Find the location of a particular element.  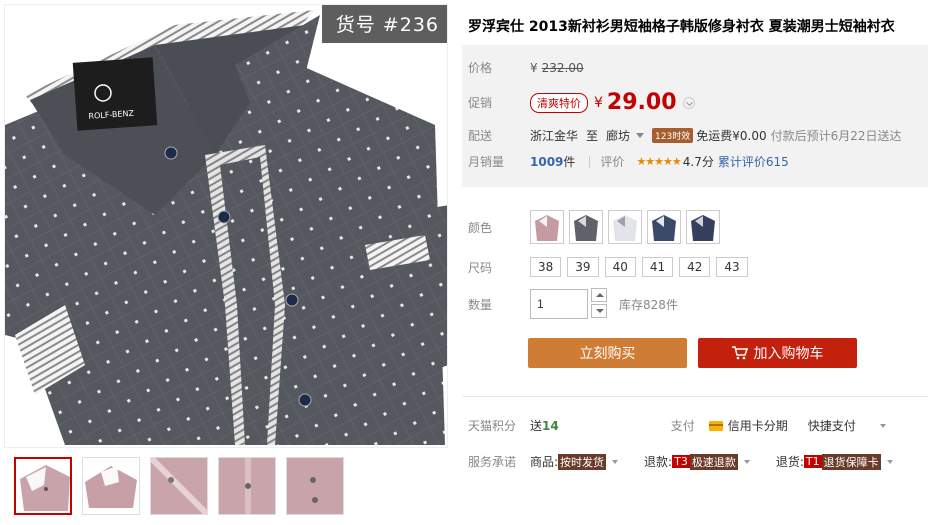

time-badge: 123时效 is located at coordinates (673, 135).